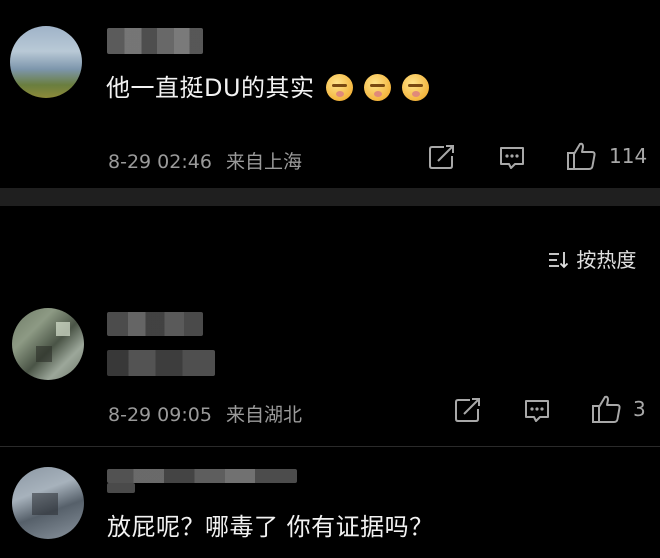 This screenshot has width=660, height=558. I want to click on comment-datetime: 8-29 09:05, so click(160, 415).